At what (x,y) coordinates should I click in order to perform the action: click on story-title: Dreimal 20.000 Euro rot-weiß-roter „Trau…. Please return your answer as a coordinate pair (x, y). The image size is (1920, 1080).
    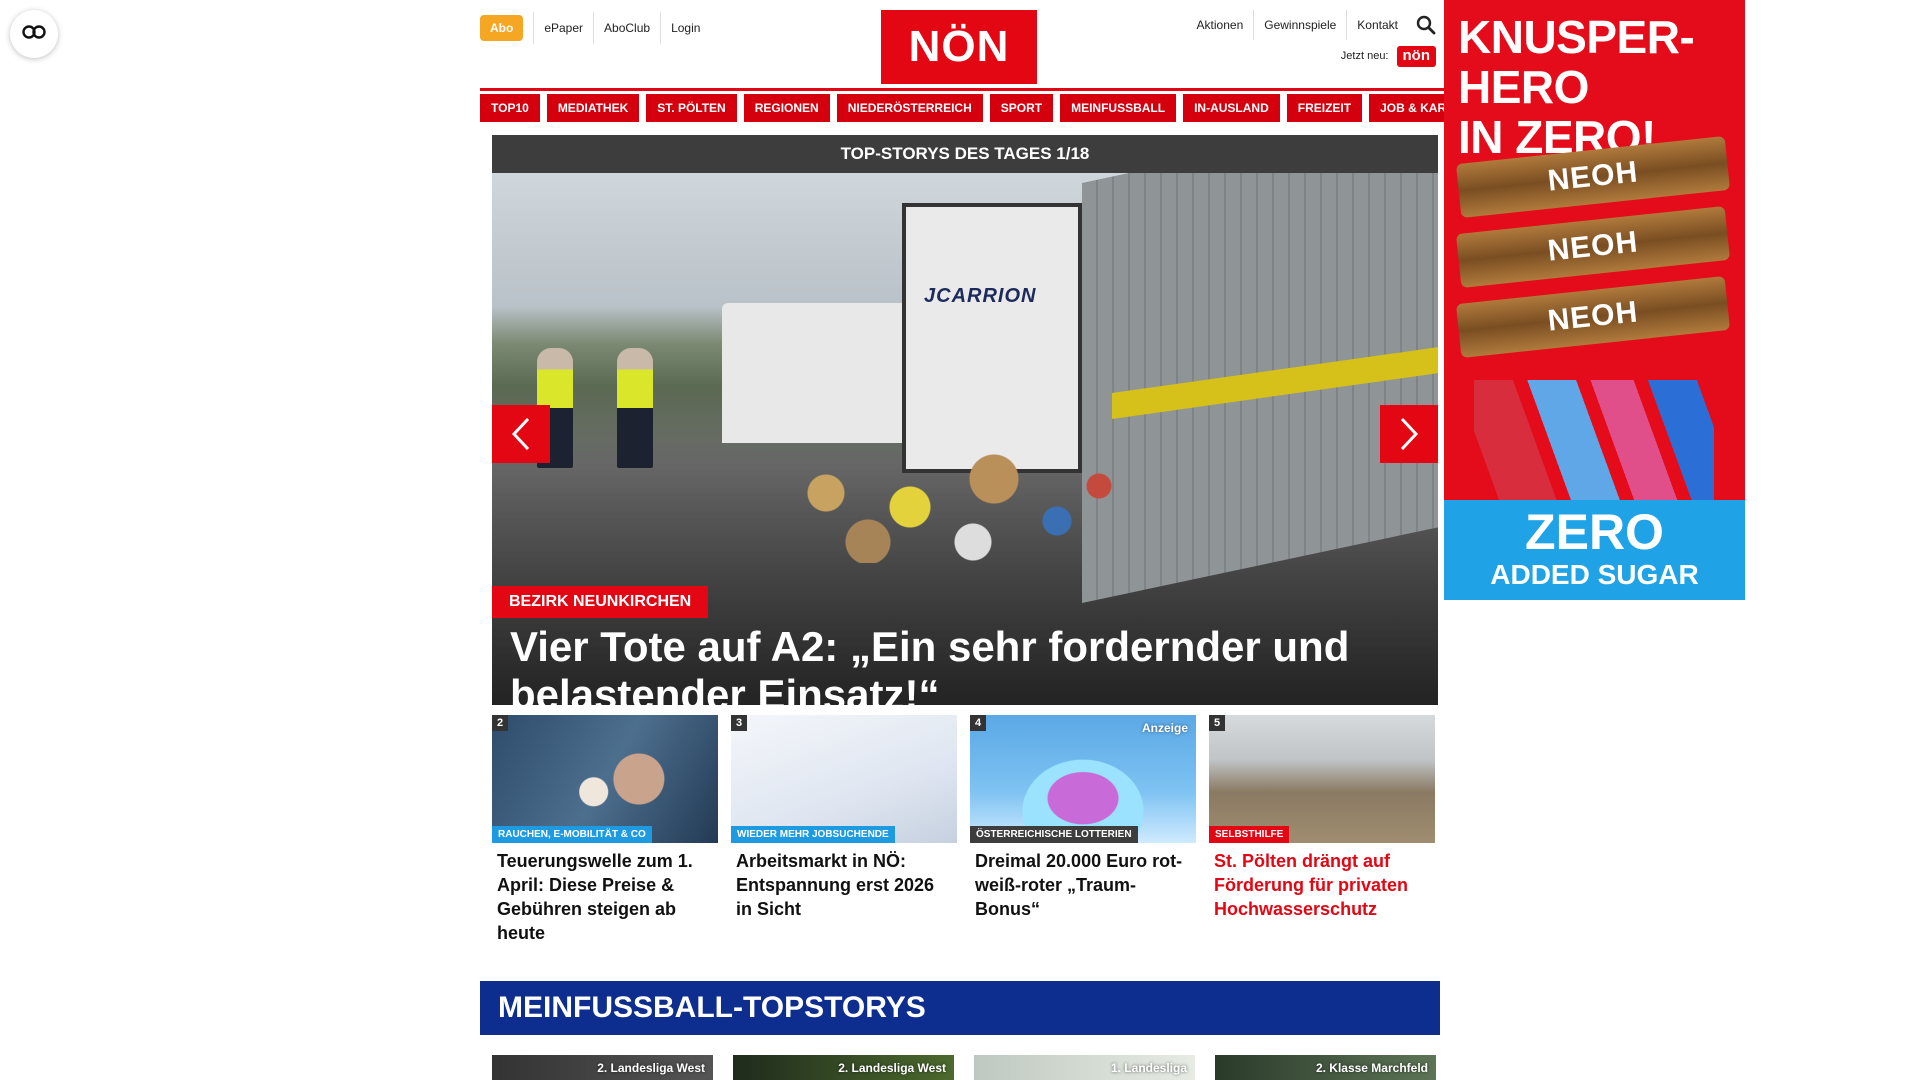
    Looking at the image, I should click on (1083, 882).